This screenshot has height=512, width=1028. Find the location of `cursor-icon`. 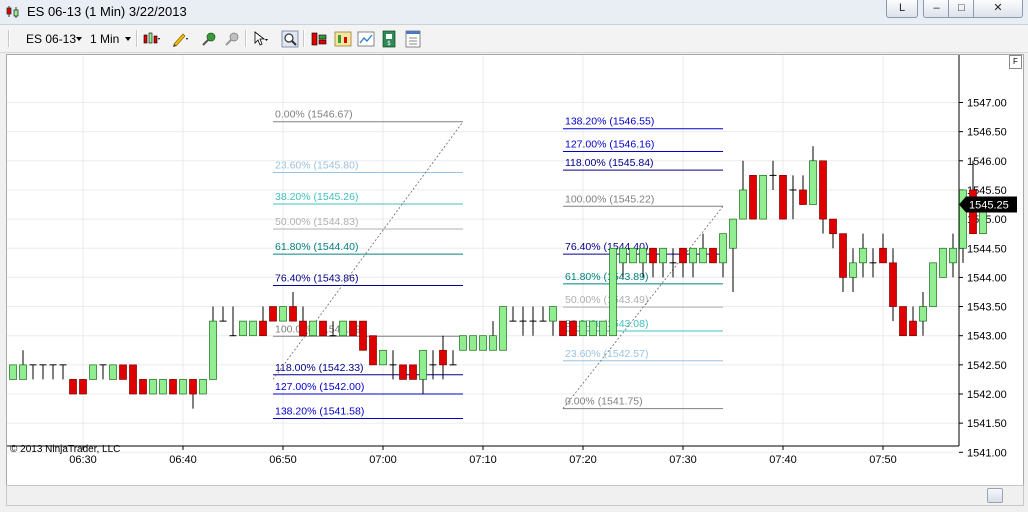

cursor-icon is located at coordinates (261, 39).